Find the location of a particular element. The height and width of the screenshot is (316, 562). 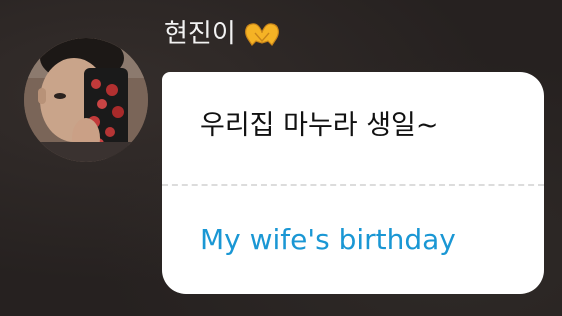

sender-name: 현진이 is located at coordinates (200, 34).